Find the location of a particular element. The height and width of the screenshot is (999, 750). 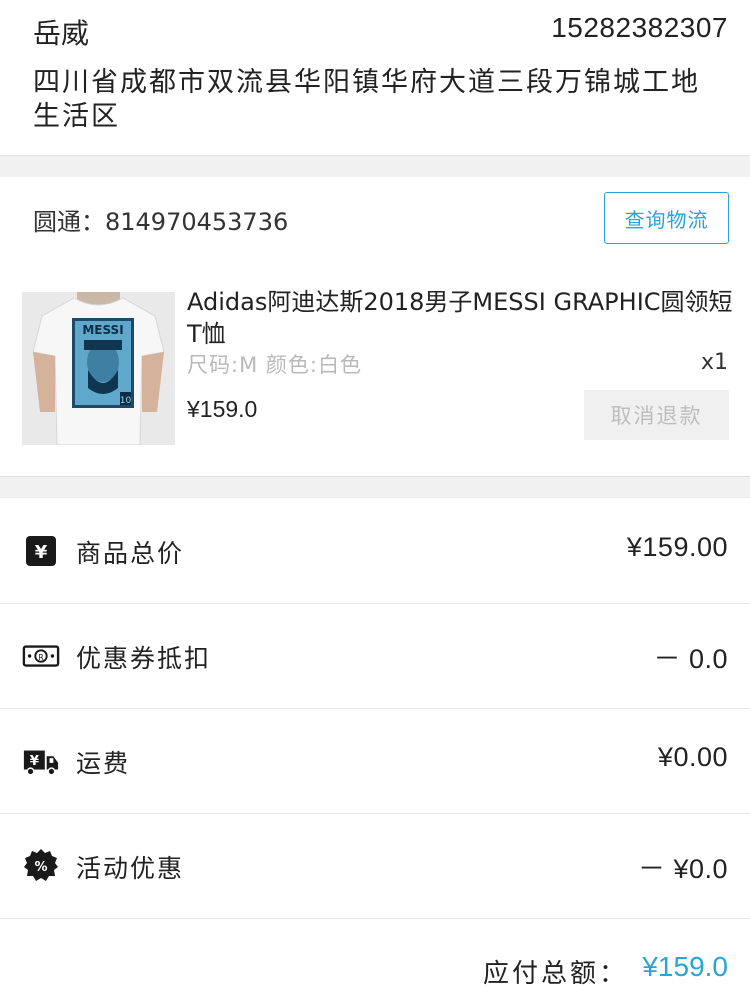

payable-total-bar: 应付总额： ¥159.0 is located at coordinates (375, 958).